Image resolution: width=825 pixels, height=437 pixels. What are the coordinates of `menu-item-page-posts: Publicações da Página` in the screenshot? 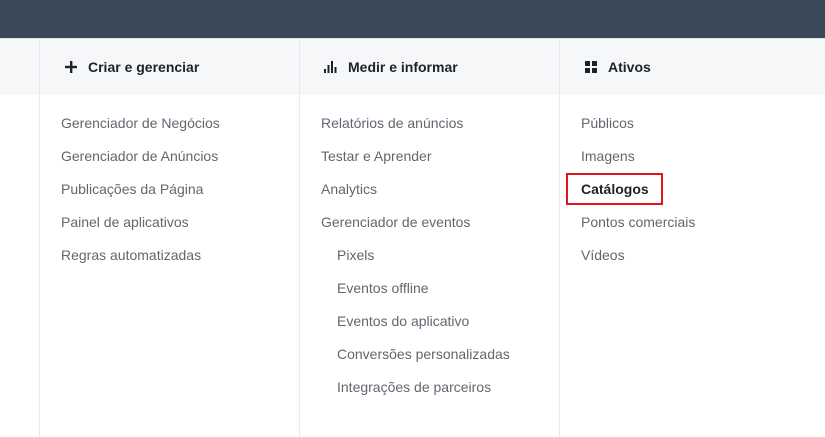 It's located at (169, 196).